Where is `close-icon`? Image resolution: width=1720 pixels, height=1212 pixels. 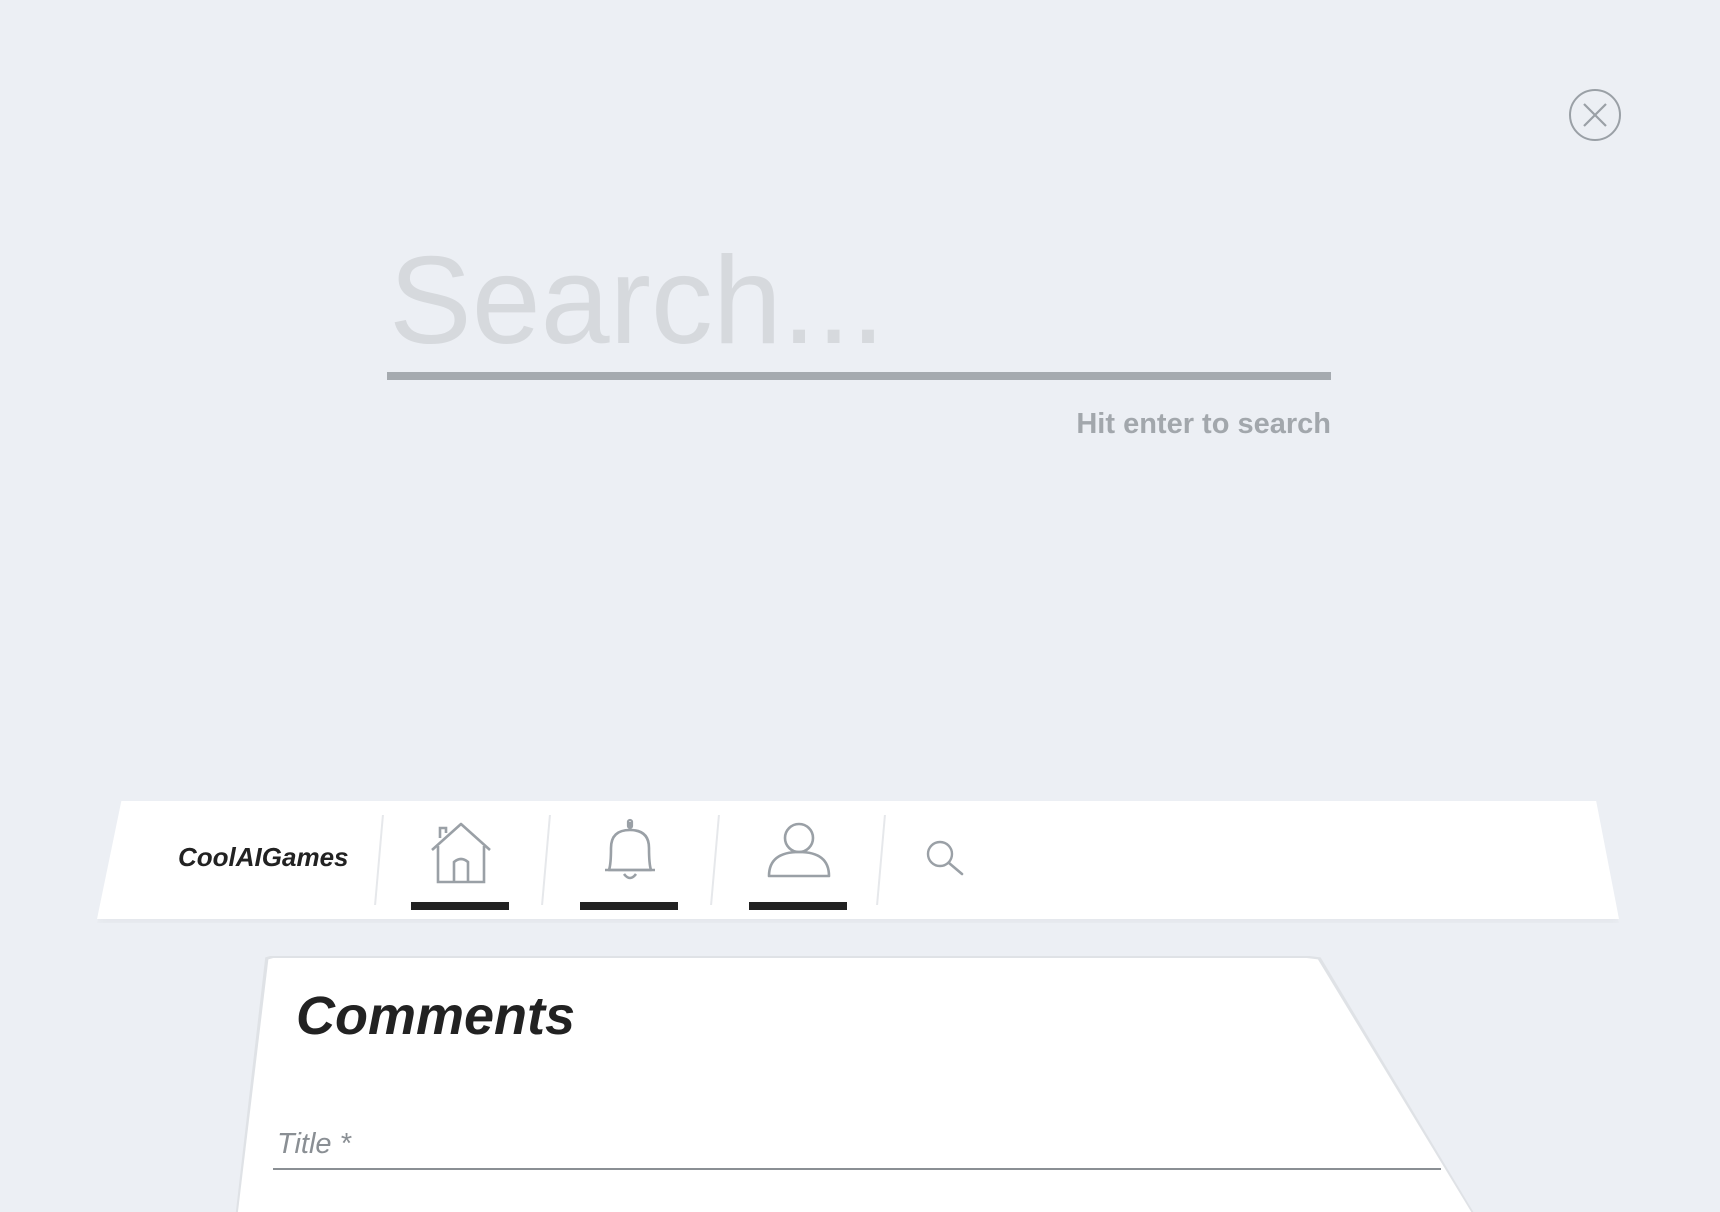 close-icon is located at coordinates (1595, 115).